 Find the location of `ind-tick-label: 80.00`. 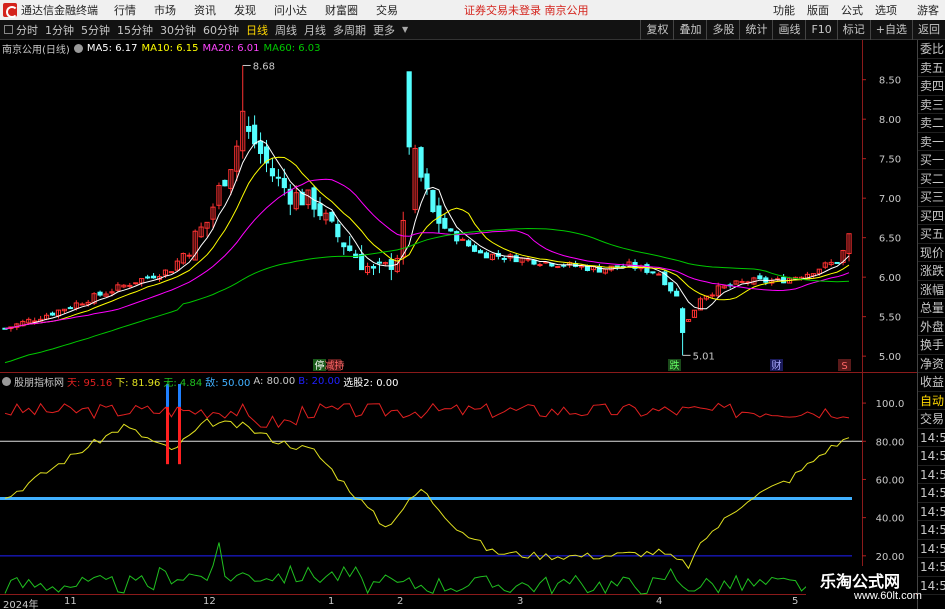

ind-tick-label: 80.00 is located at coordinates (890, 442).